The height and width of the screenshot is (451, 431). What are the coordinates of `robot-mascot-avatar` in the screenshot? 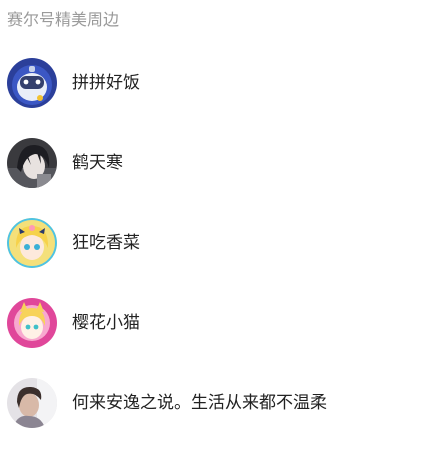 It's located at (32, 83).